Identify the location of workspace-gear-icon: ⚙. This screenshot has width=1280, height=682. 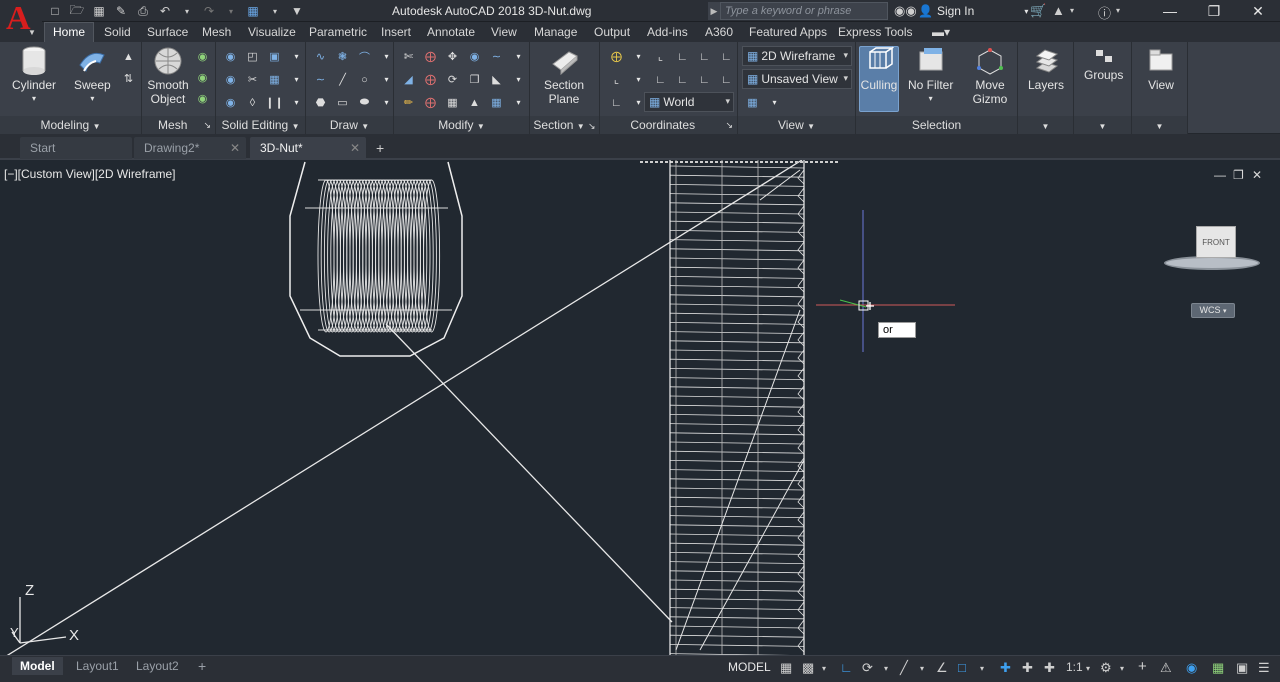
(1106, 668).